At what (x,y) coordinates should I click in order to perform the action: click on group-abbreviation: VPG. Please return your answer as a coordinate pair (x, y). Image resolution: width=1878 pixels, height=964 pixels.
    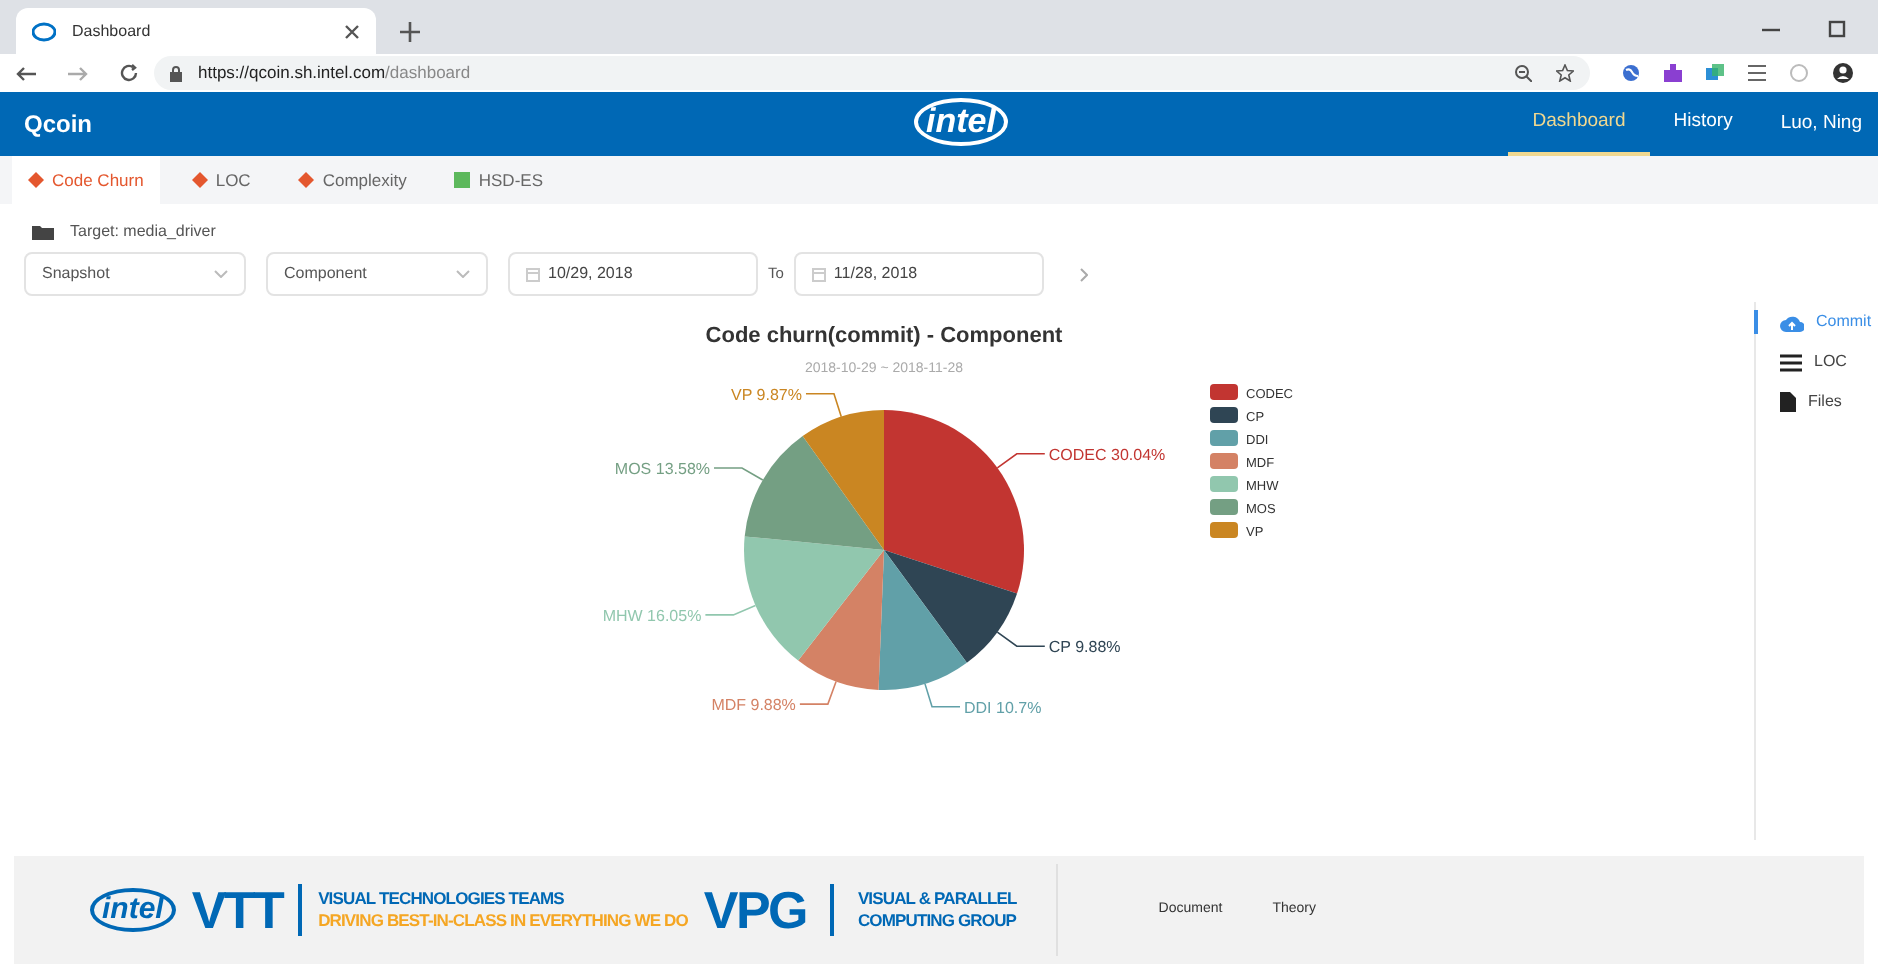
    Looking at the image, I should click on (754, 910).